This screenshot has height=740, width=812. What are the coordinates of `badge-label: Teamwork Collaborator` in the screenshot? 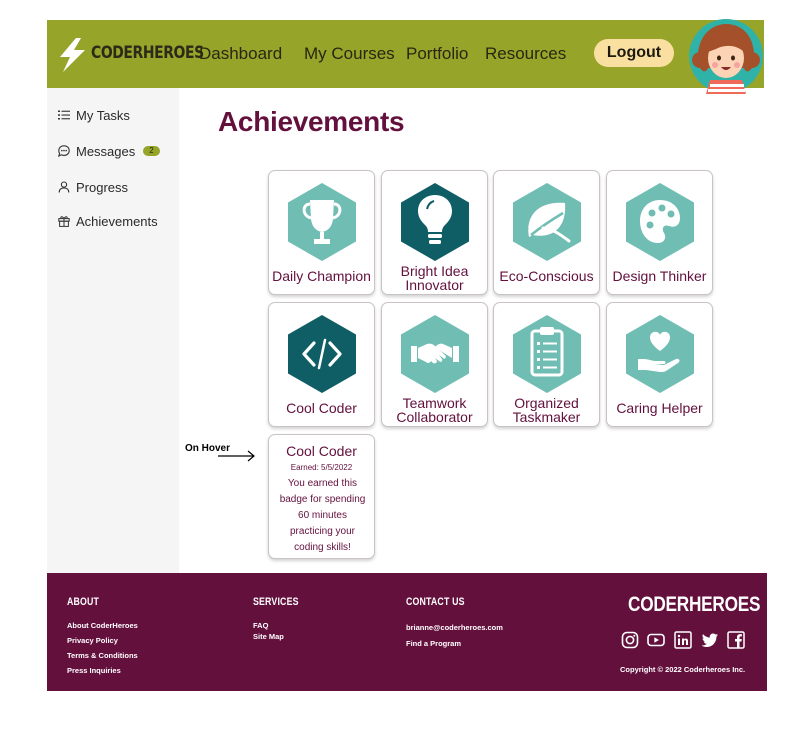 It's located at (434, 410).